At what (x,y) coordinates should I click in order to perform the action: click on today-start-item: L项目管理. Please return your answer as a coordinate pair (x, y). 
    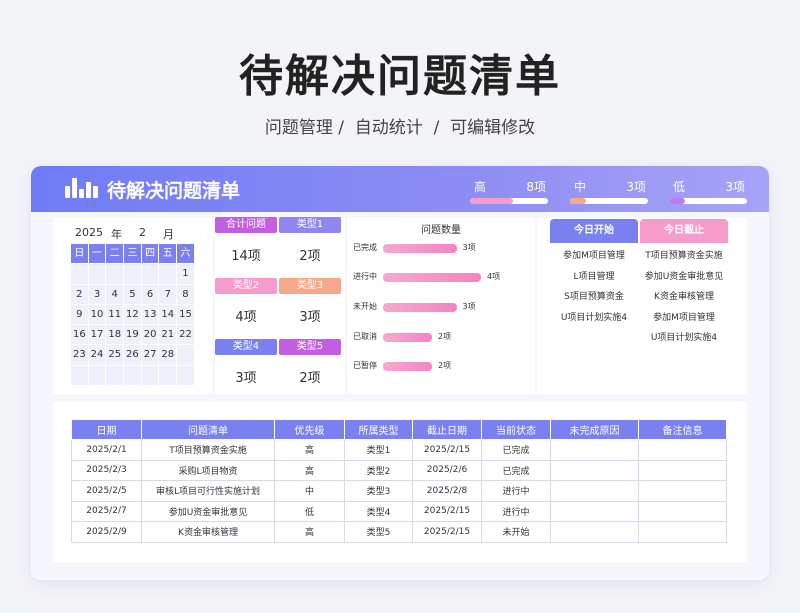
    Looking at the image, I should click on (594, 276).